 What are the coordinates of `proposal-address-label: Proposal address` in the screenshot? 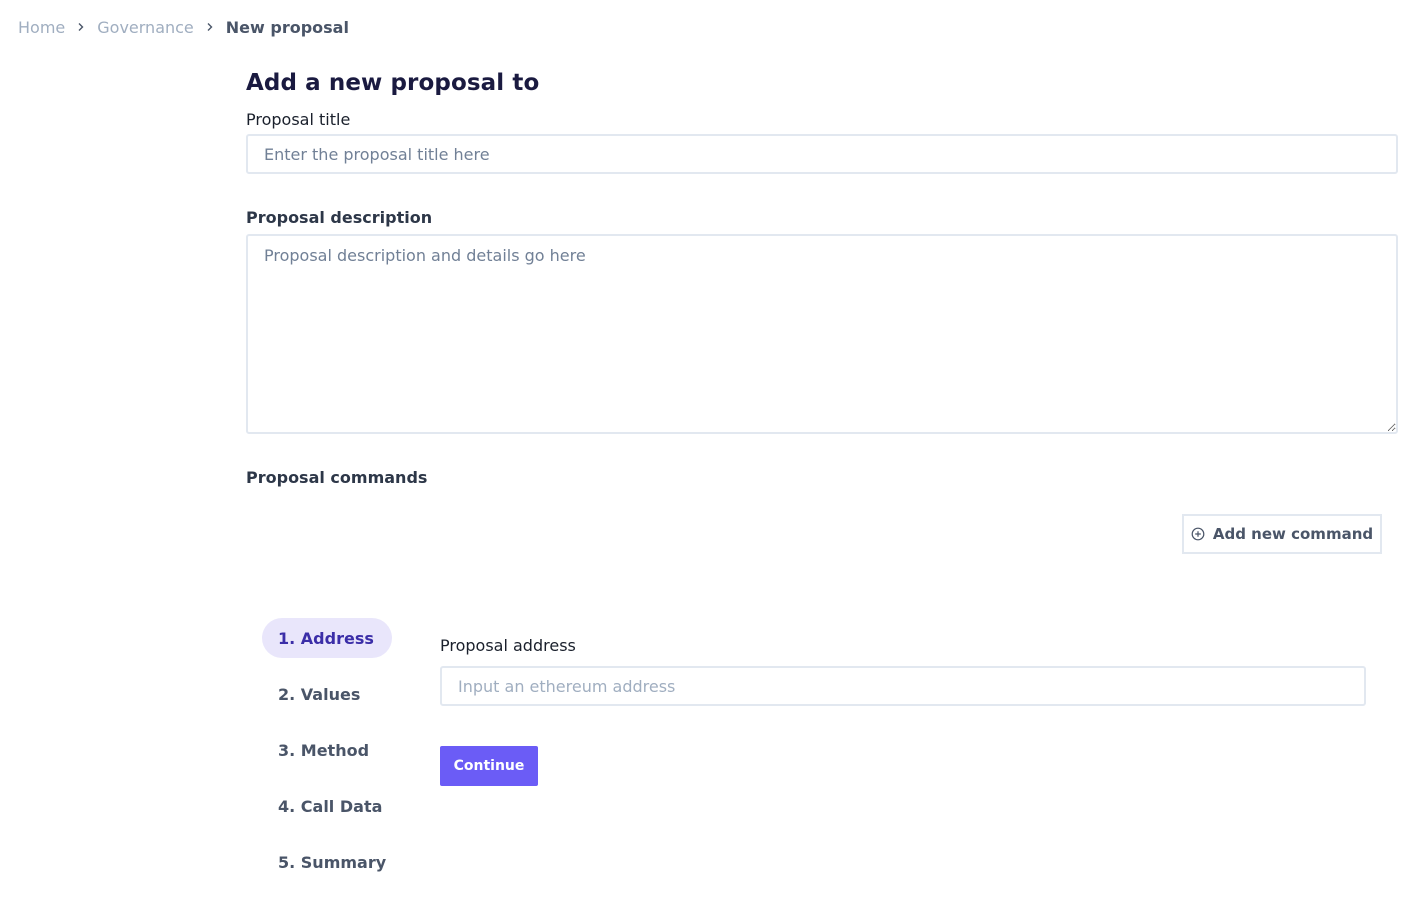 It's located at (508, 645).